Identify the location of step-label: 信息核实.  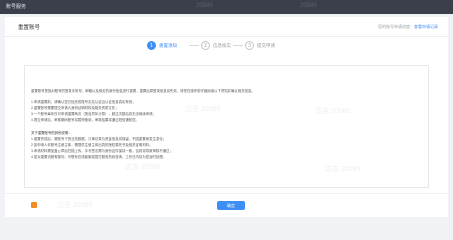
(222, 45).